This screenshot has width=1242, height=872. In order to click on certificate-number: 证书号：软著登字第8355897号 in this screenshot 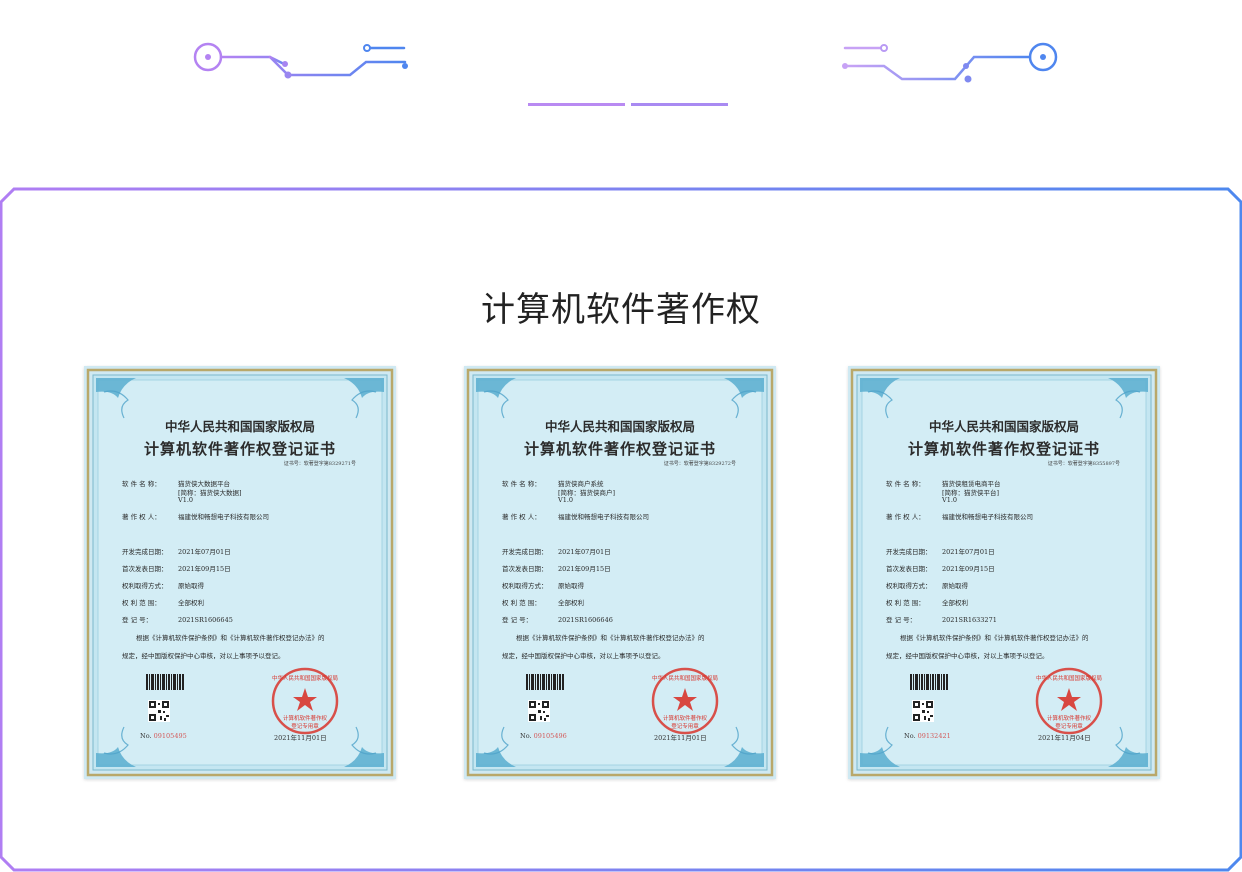, I will do `click(1083, 464)`.